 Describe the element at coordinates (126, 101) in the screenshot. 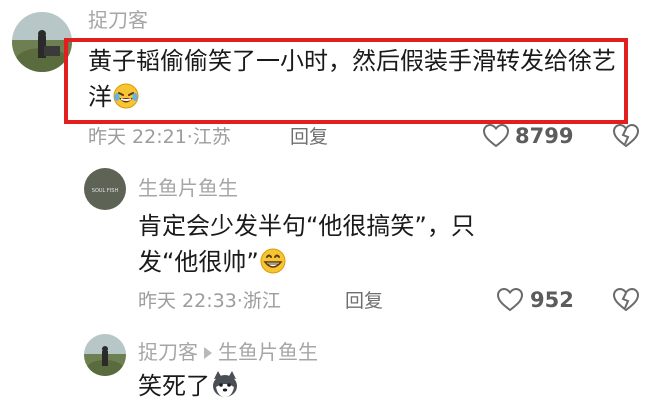

I see `rolling-laugh-emoji` at that location.